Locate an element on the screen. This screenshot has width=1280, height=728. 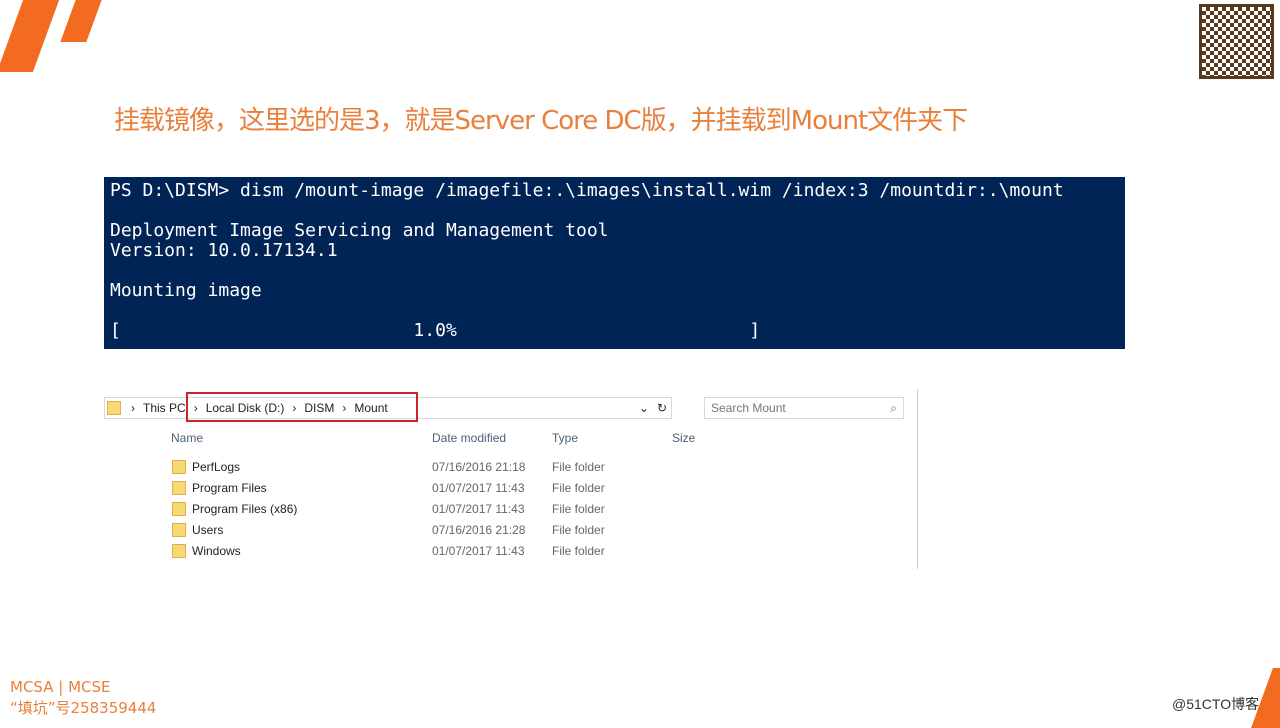
file-row: PerfLogs is located at coordinates (206, 466).